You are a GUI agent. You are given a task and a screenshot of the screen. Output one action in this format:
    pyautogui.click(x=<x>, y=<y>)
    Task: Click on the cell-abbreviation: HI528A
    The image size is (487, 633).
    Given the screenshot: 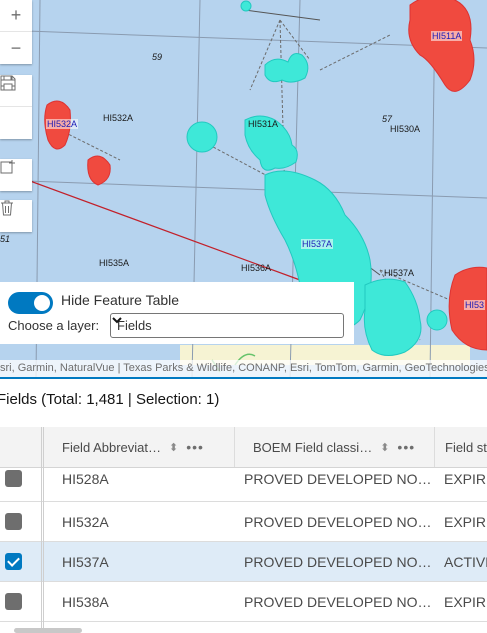 What is the action you would take?
    pyautogui.click(x=85, y=479)
    